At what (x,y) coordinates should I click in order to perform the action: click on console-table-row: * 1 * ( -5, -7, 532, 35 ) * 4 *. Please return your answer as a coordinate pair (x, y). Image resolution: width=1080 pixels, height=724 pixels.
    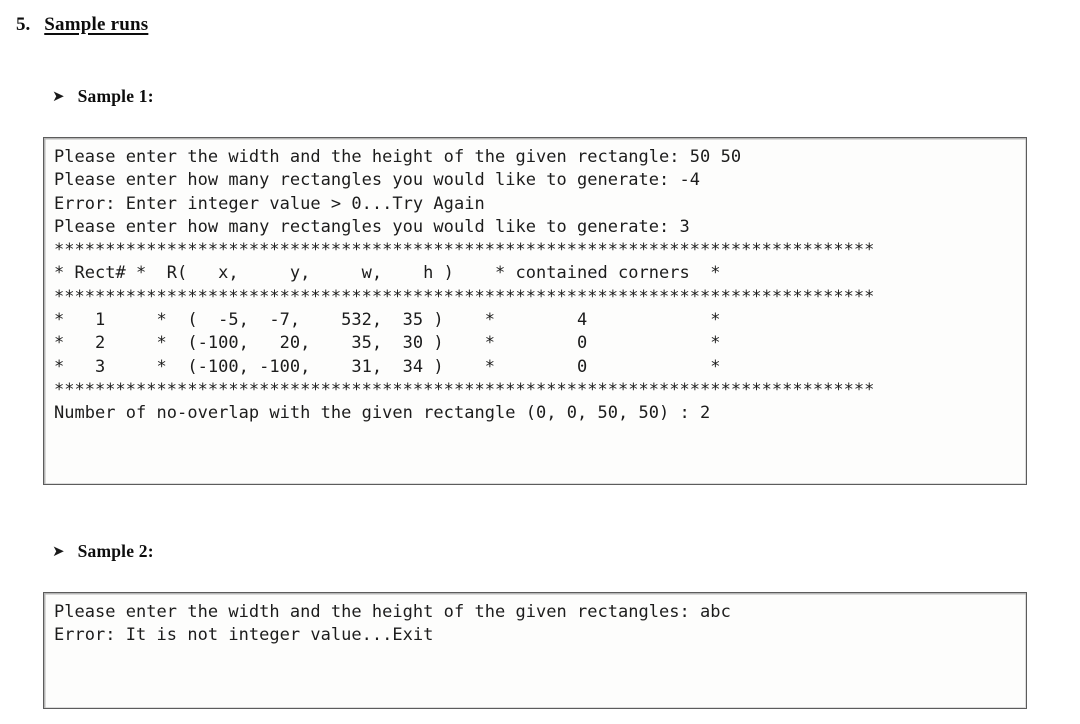
    Looking at the image, I should click on (387, 320).